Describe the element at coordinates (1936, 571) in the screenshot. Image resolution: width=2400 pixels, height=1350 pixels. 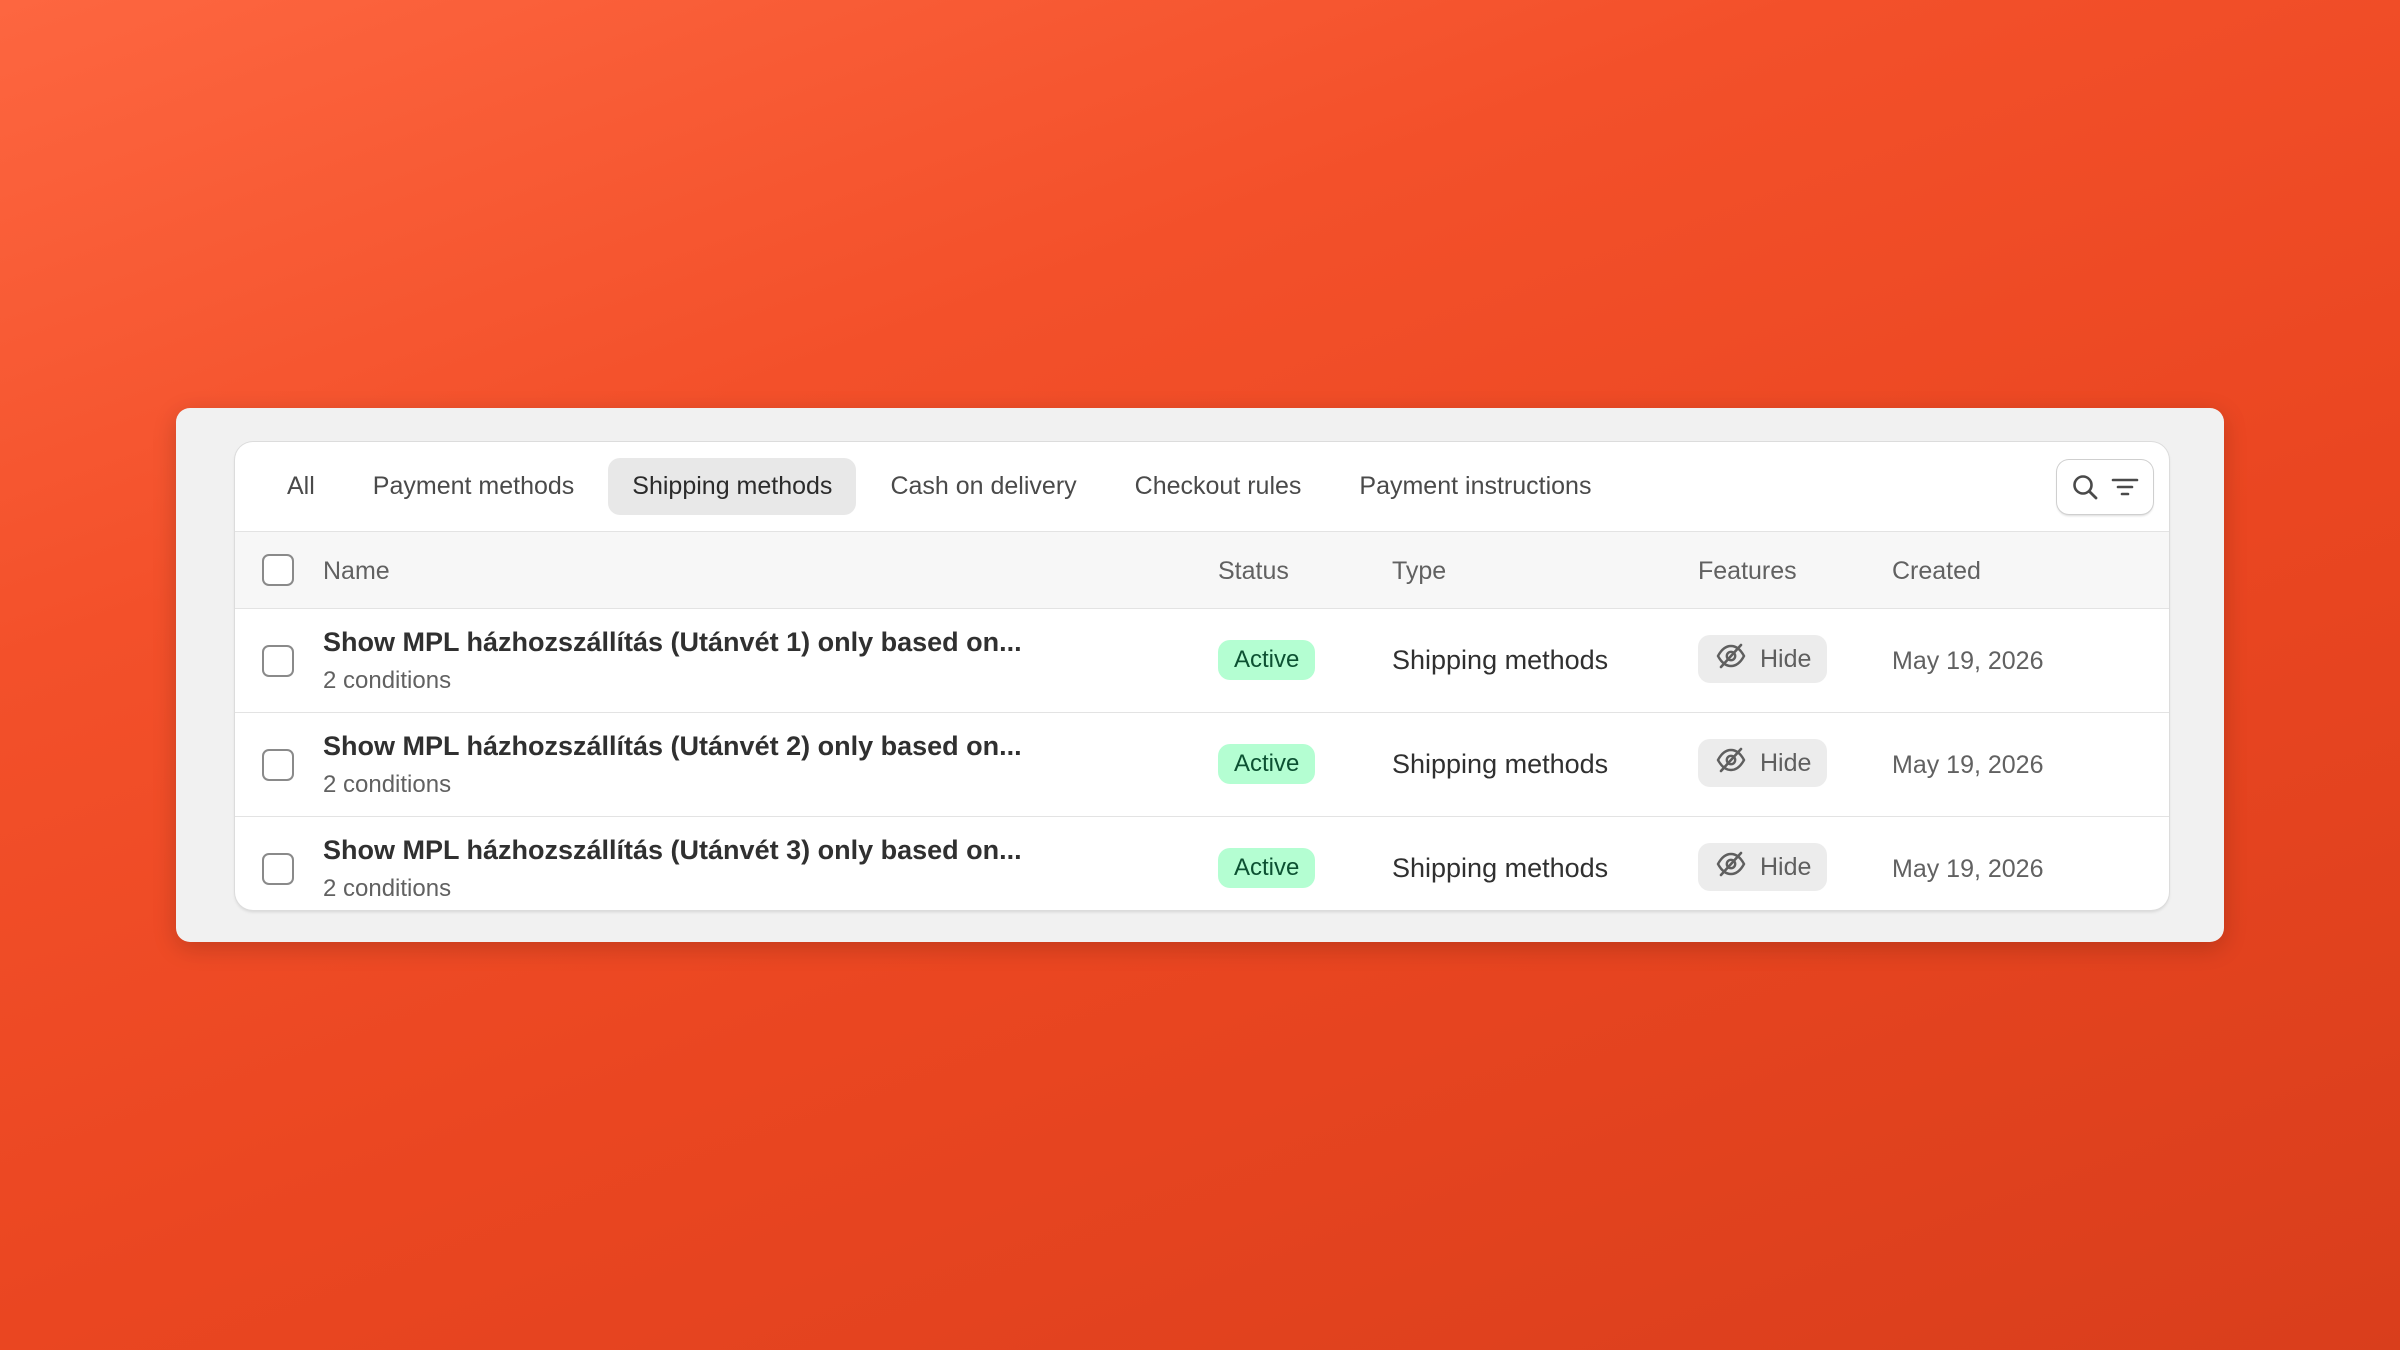
I see `column-header-created: Created` at that location.